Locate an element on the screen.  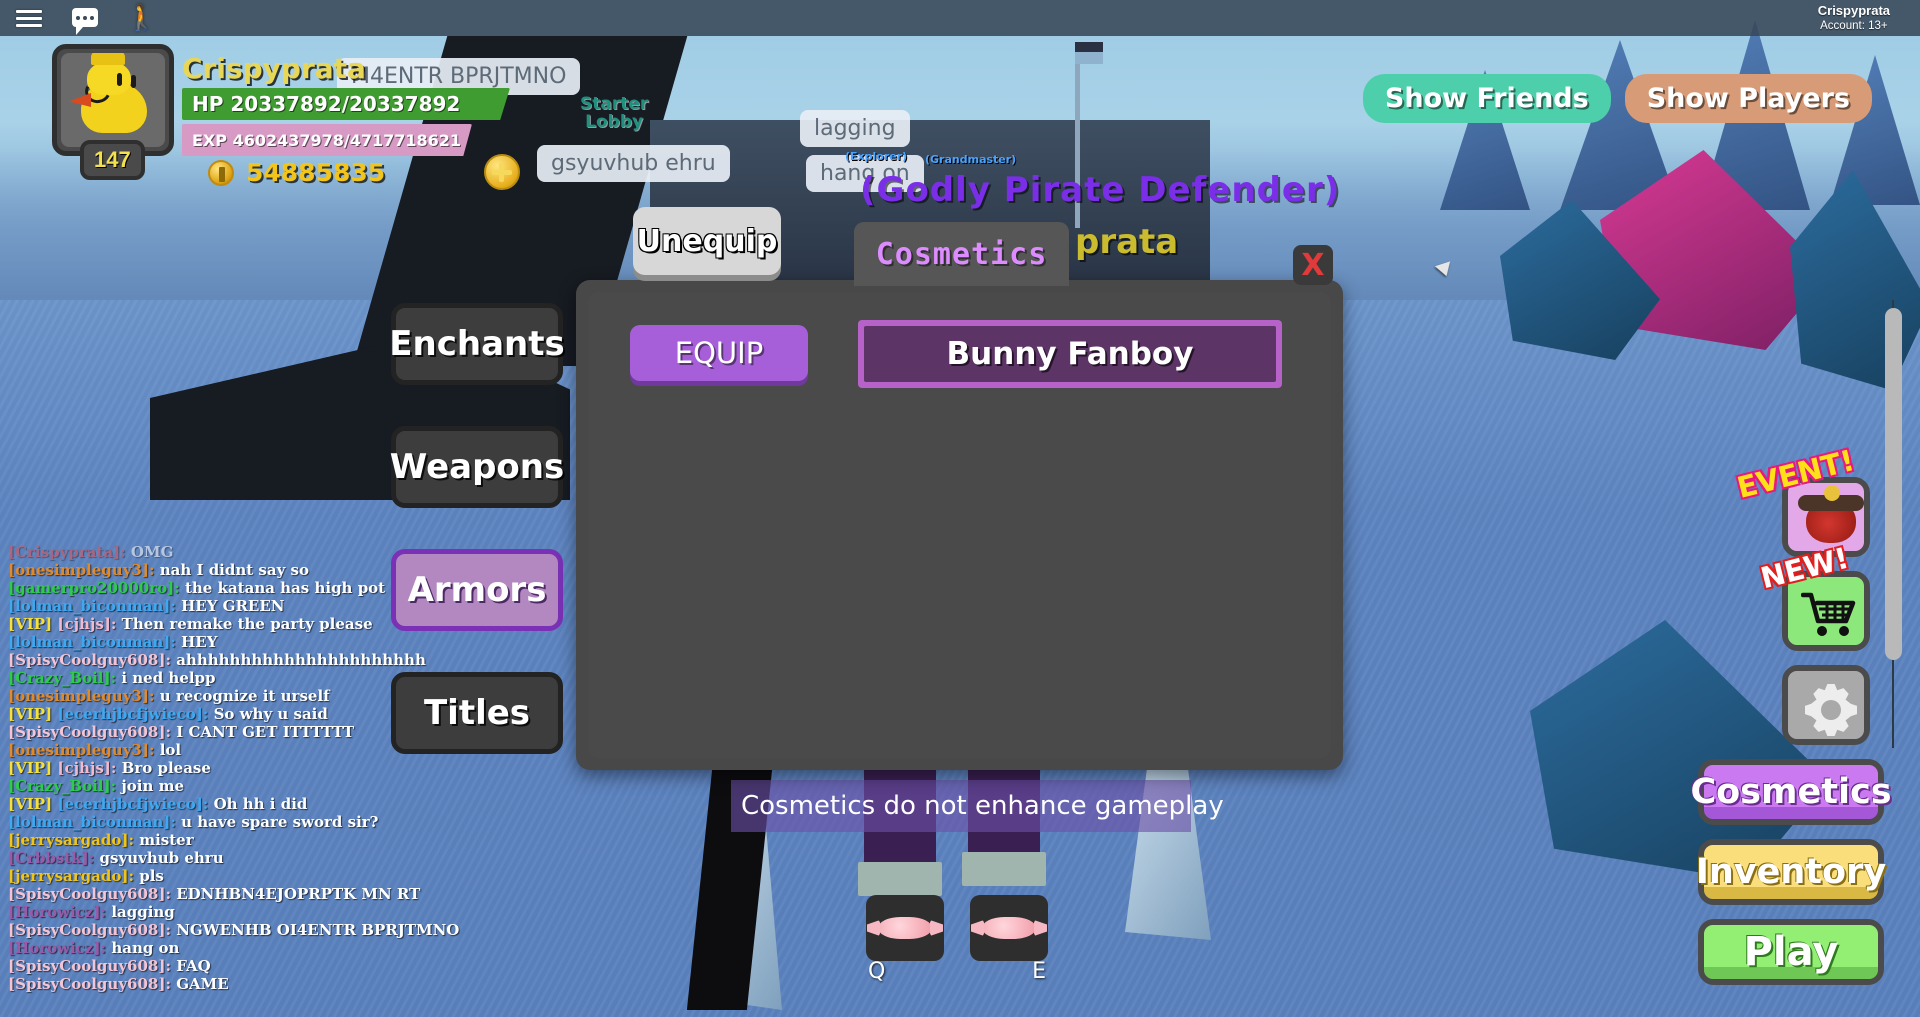
equip-button: EQUIP is located at coordinates (719, 353).